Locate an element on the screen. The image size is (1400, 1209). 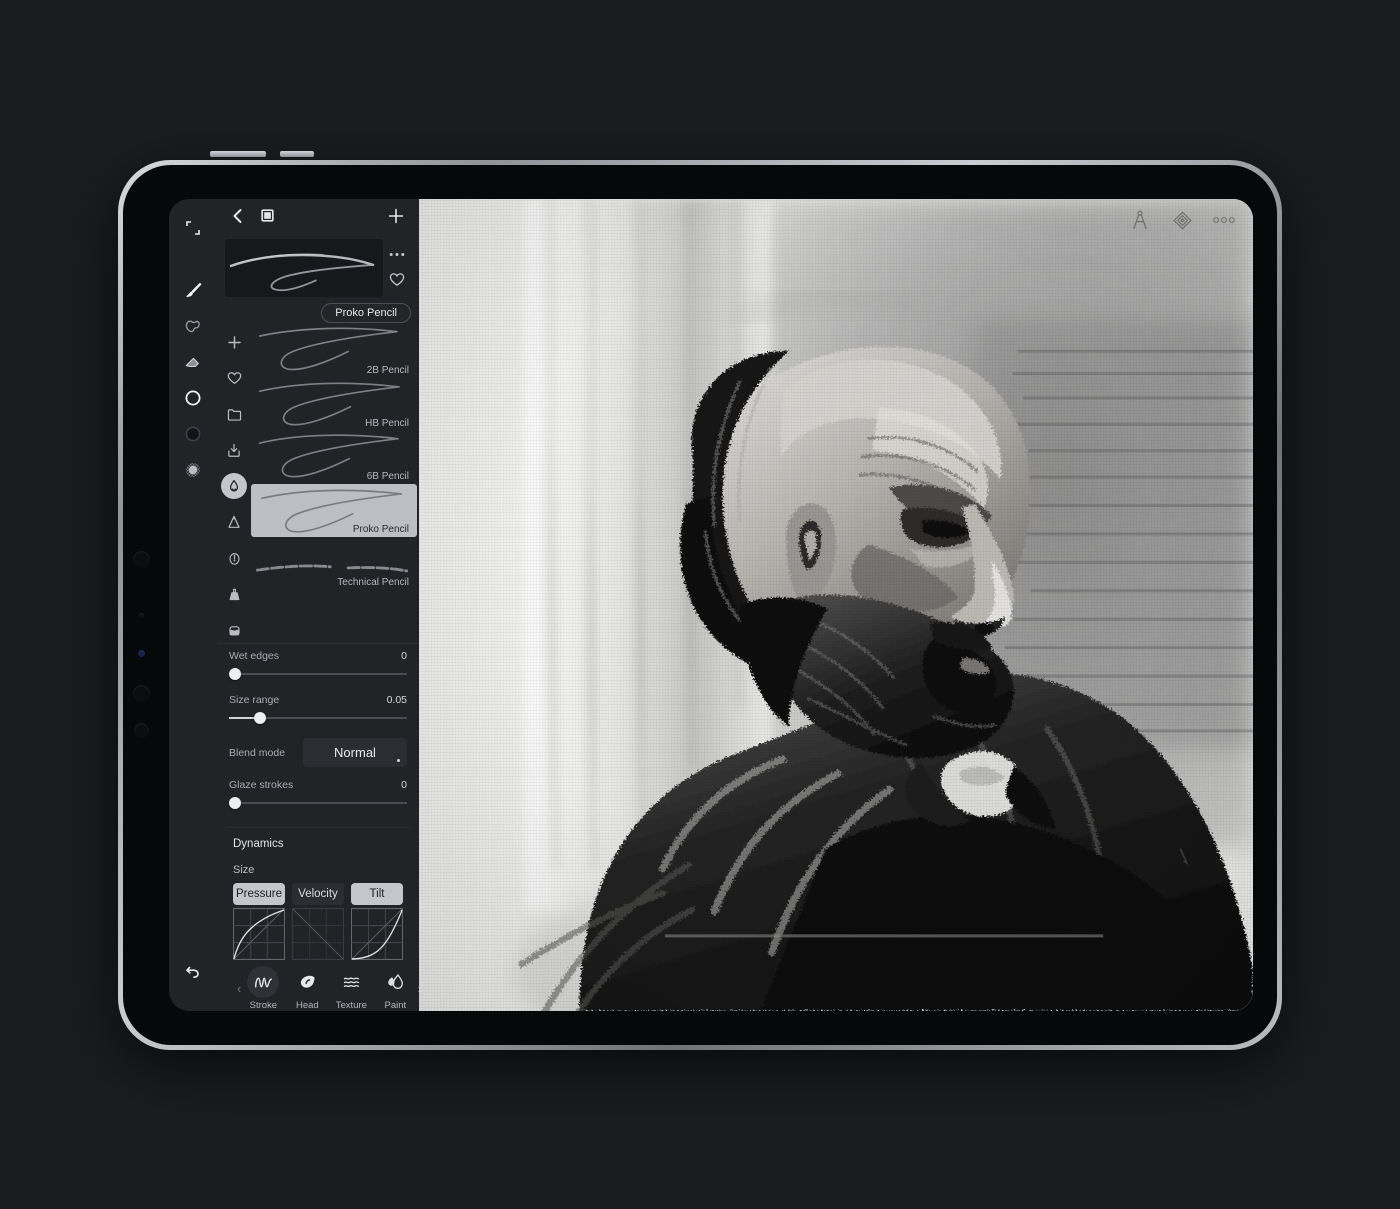
tab-stroke: Stroke is located at coordinates (263, 988).